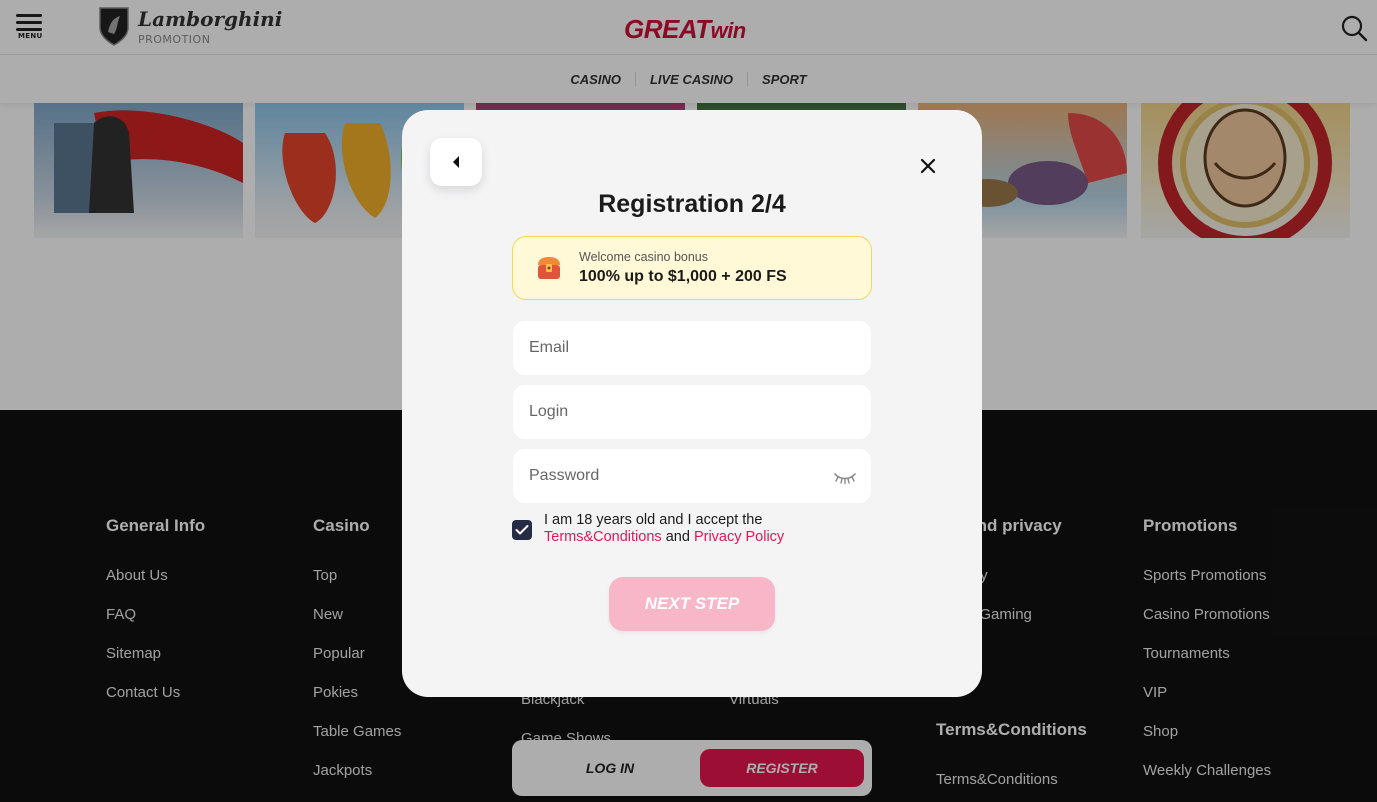 Image resolution: width=1377 pixels, height=802 pixels. Describe the element at coordinates (683, 276) in the screenshot. I see `bonus-amount: 100% up to $1,000 + 200 FS` at that location.